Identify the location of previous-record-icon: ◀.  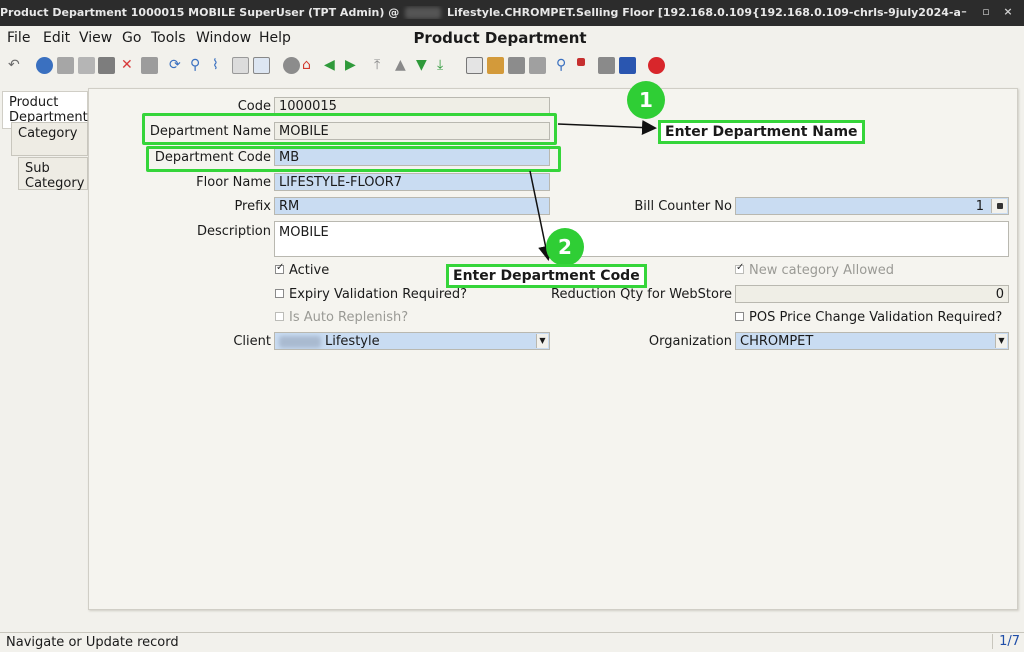
(329, 65).